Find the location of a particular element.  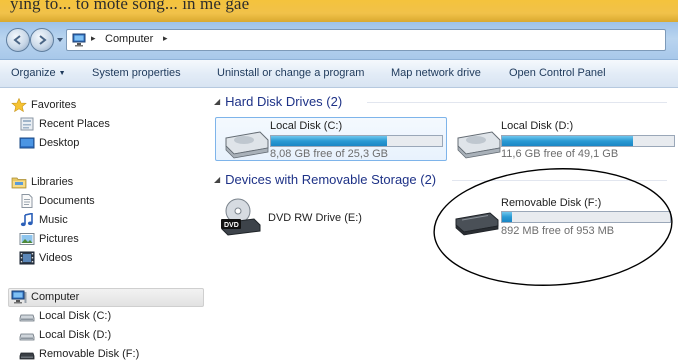

nav-documents-label: Documents is located at coordinates (67, 201).